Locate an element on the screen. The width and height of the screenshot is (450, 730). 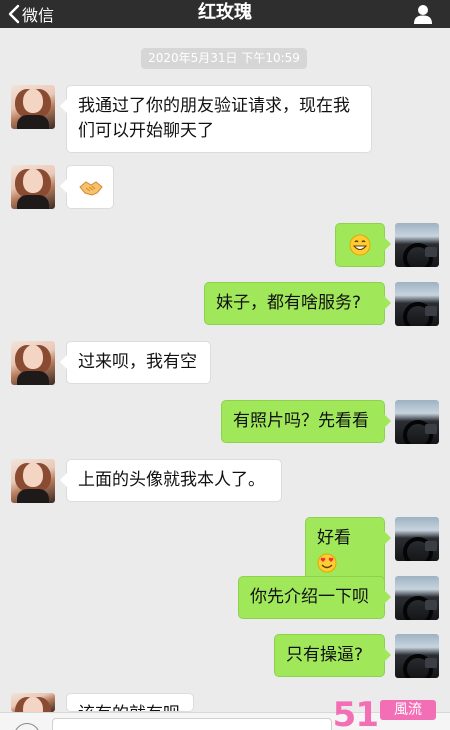
sent-message-bubble: 你先介绍一下呗 is located at coordinates (314, 597).